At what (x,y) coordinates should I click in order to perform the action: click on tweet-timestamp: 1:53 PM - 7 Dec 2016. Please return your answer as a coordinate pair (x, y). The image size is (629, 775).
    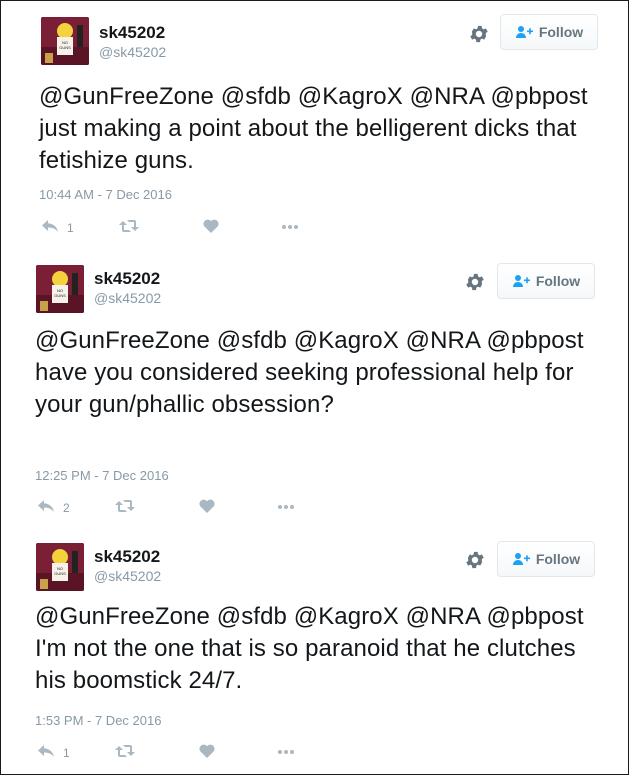
    Looking at the image, I should click on (98, 720).